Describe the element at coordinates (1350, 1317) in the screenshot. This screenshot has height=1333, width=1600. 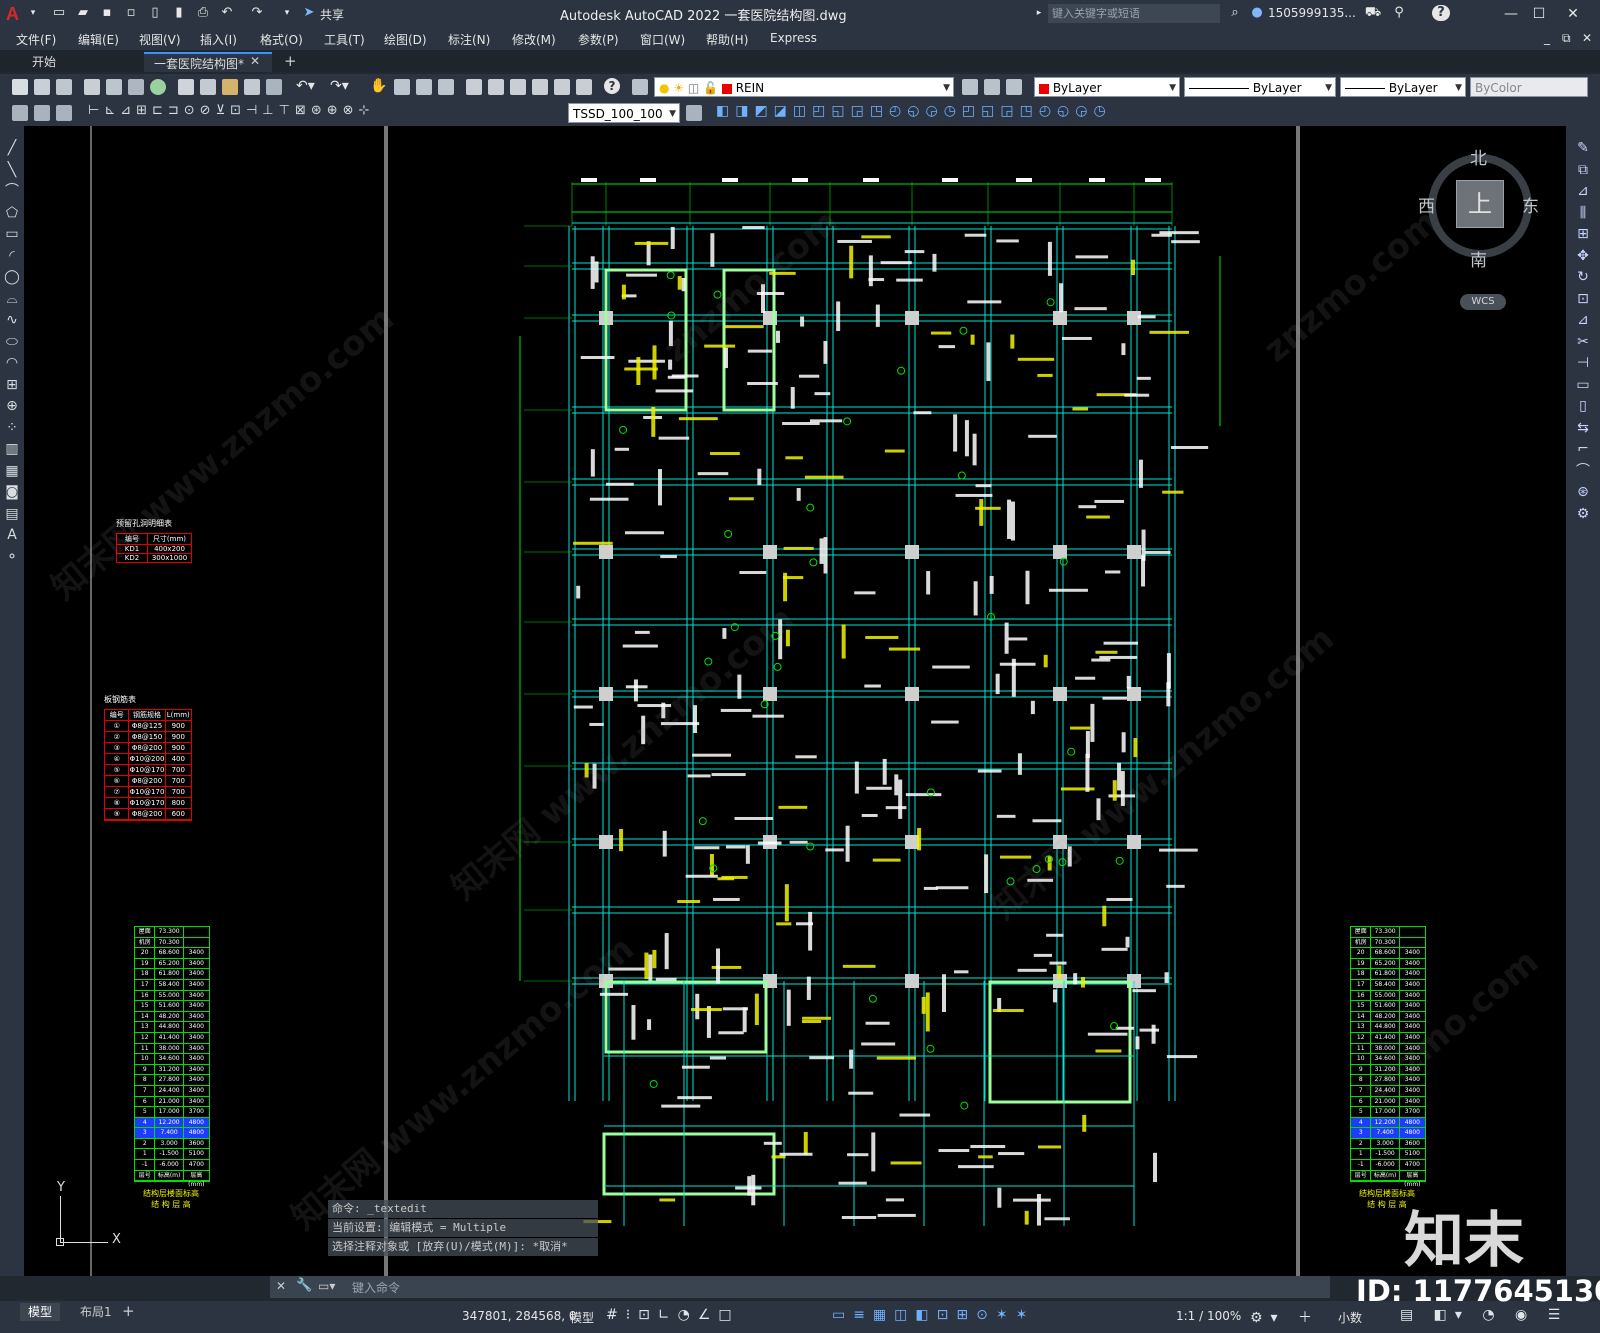
I see `units-setting: 小数` at that location.